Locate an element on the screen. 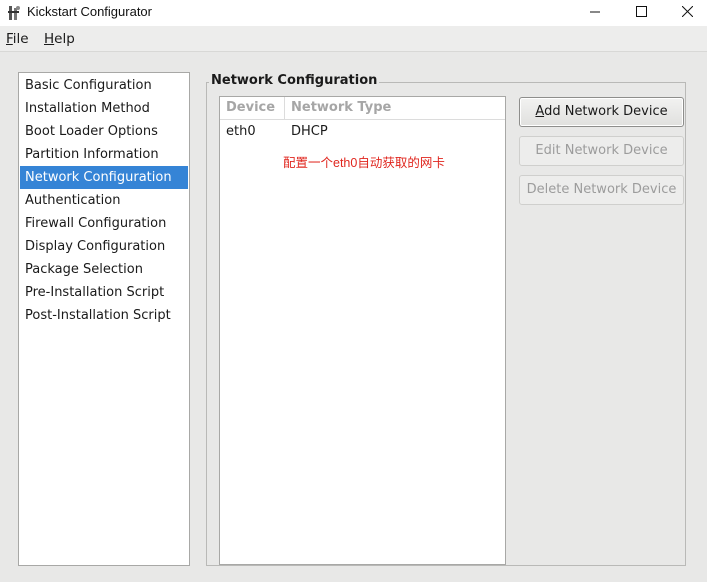 Image resolution: width=707 pixels, height=582 pixels. menu-file-label: ile is located at coordinates (20, 39).